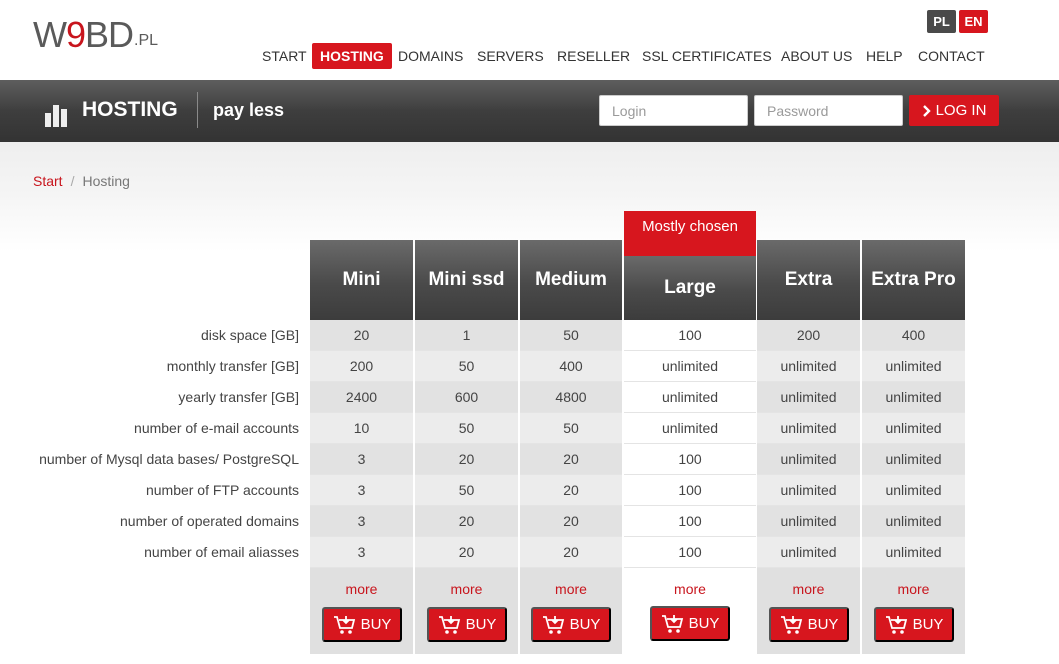  I want to click on breadcrumb-start: Start, so click(48, 181).